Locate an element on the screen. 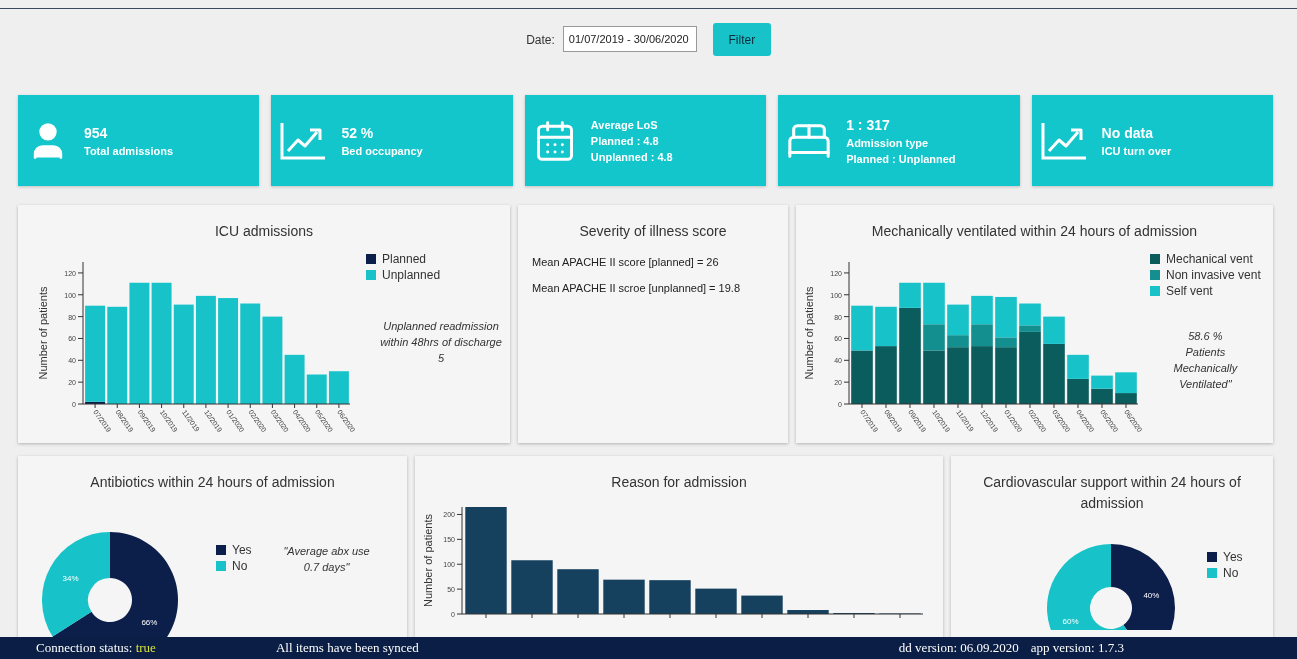  date-label: Date: is located at coordinates (540, 40).